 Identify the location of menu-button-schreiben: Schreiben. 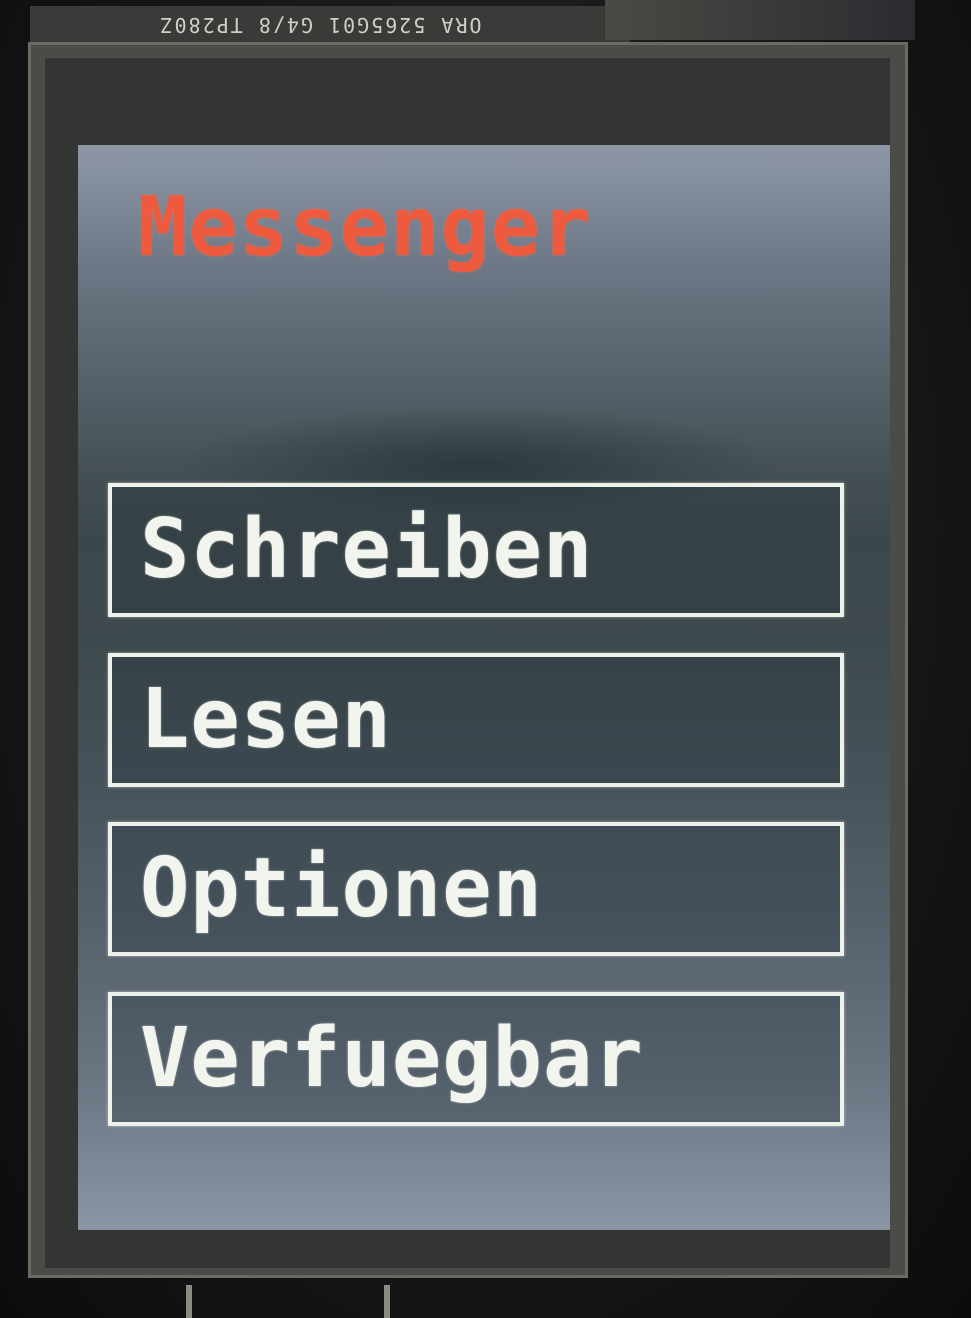
(476, 550).